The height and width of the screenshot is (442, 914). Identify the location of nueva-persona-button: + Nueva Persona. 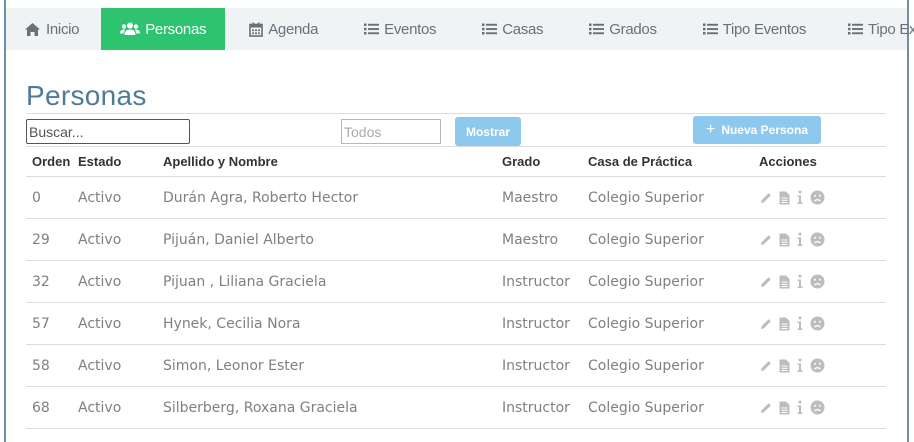
(757, 130).